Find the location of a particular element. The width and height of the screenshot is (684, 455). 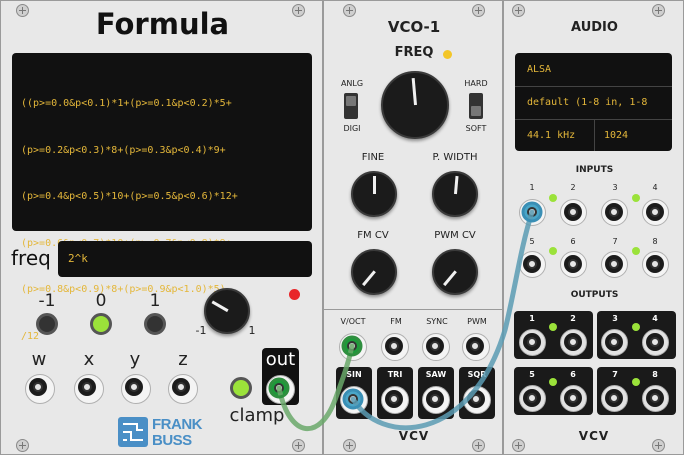

in-num-4: 4 is located at coordinates (655, 187).